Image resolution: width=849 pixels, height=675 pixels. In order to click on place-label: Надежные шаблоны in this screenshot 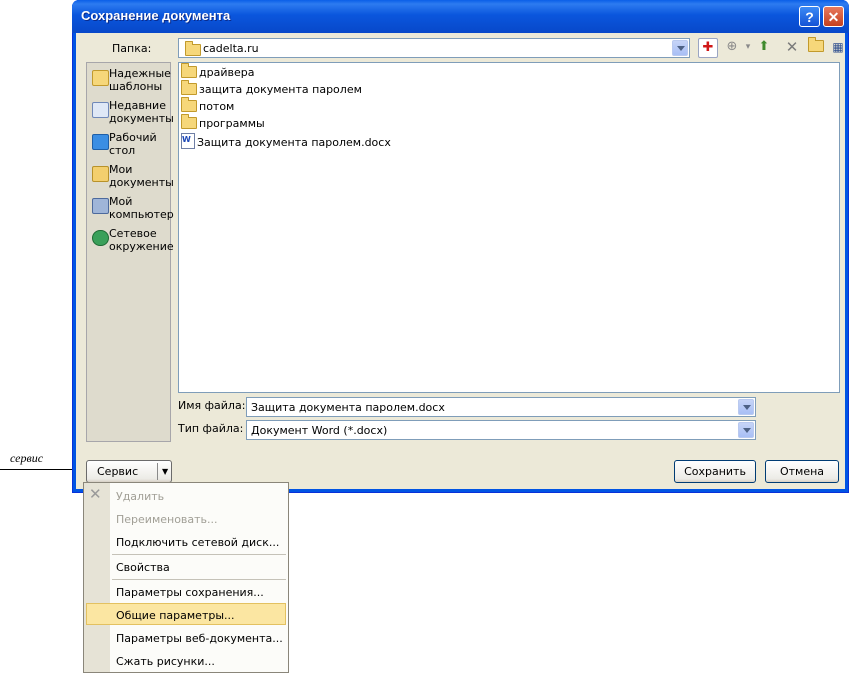, I will do `click(140, 80)`.